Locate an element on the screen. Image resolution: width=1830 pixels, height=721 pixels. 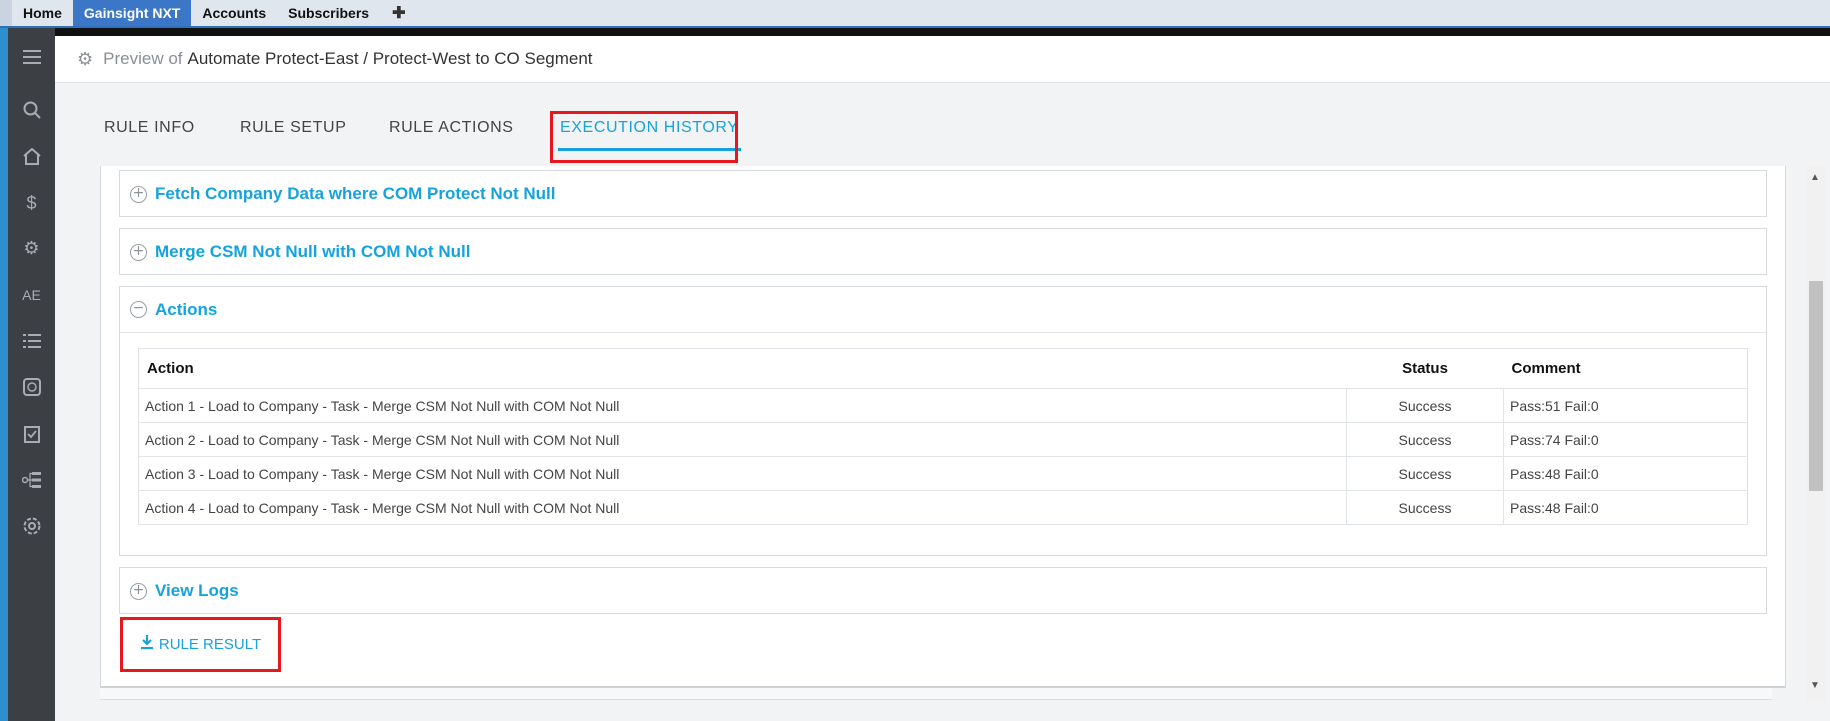
preview-prefix: Preview of is located at coordinates (143, 58).